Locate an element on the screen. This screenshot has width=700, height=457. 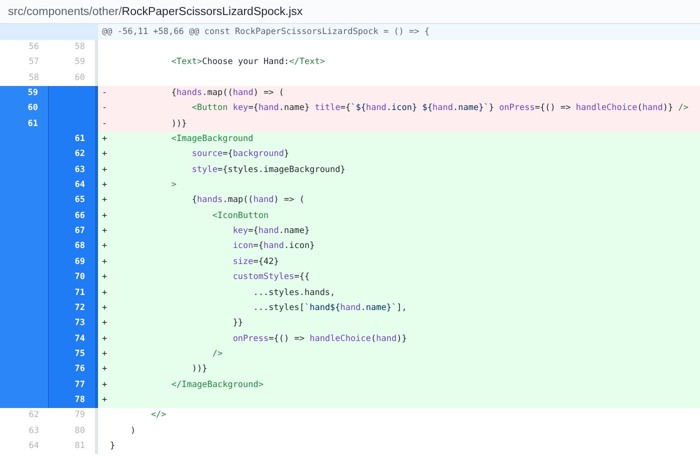
line-number: 57 is located at coordinates (24, 63).